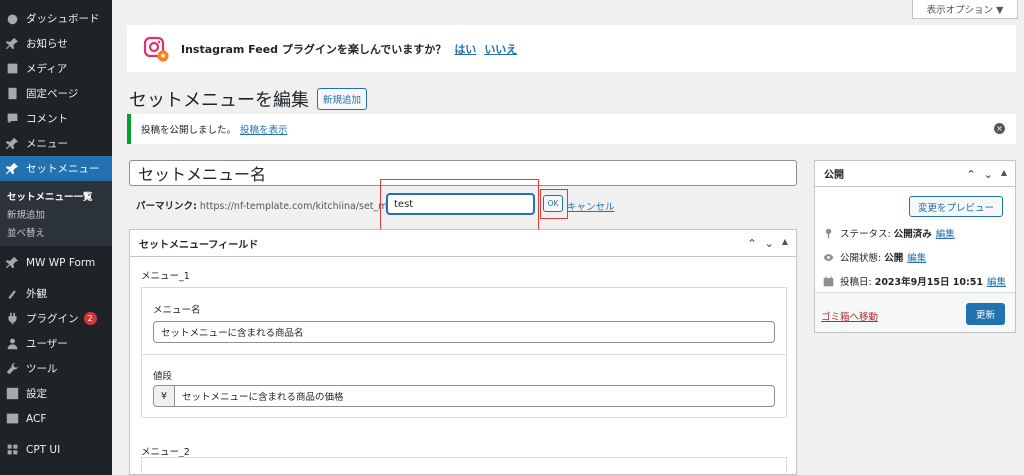  I want to click on sidebar-item-pages: 固定ページ, so click(56, 93).